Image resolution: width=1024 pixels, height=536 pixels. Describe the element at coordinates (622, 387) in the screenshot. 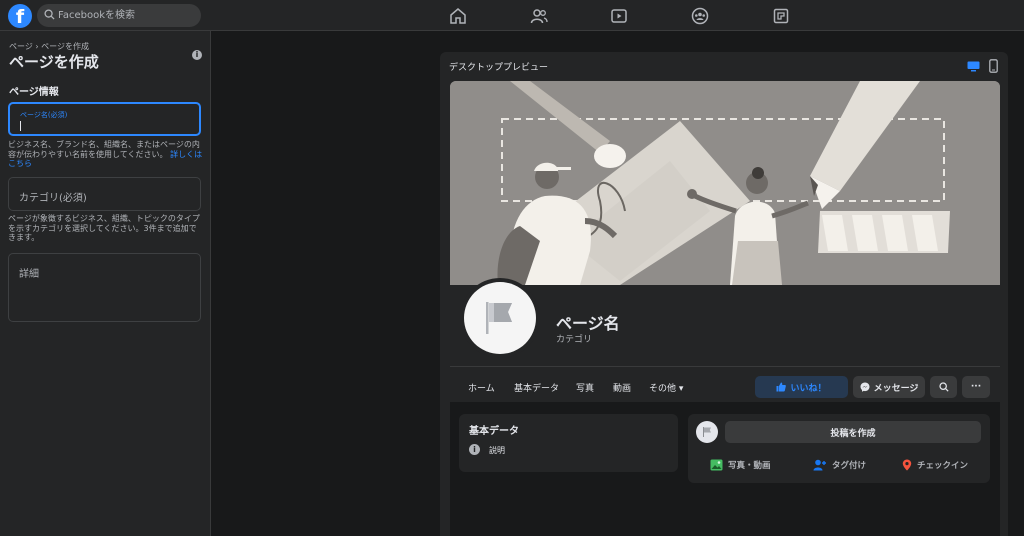

I see `tab-videos: 動画` at that location.